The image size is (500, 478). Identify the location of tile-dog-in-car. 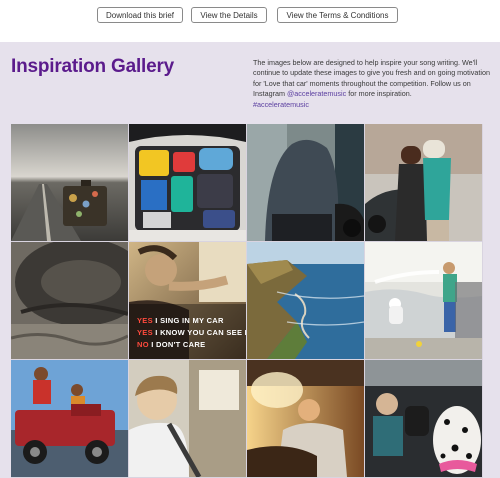
(423, 418).